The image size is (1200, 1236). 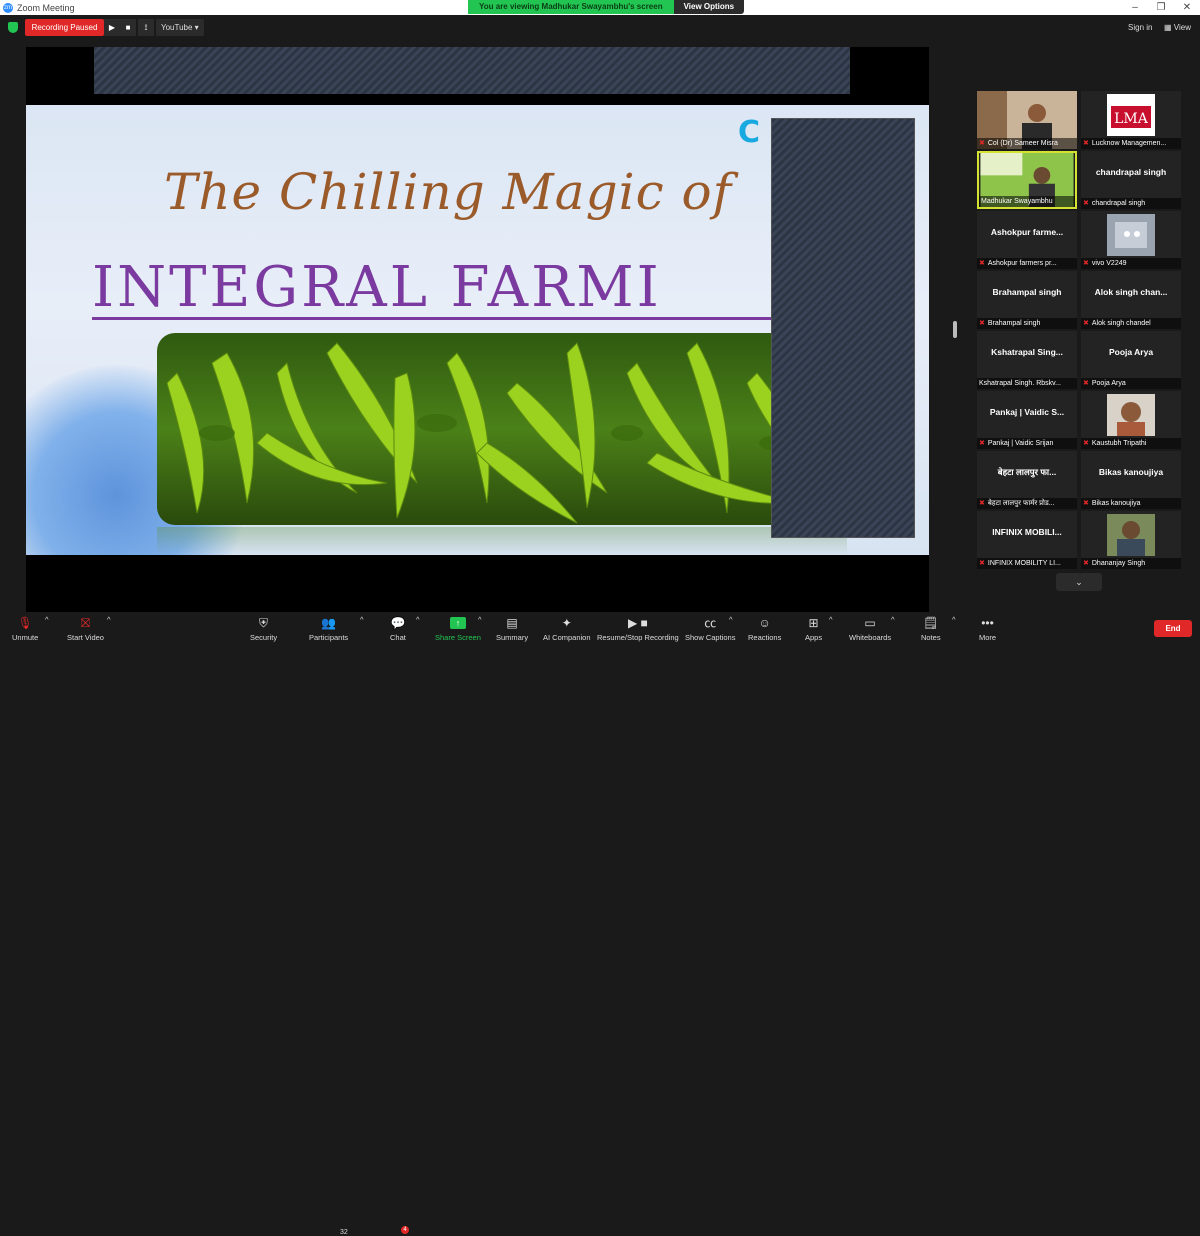 I want to click on view-options-button: View Options, so click(x=709, y=7).